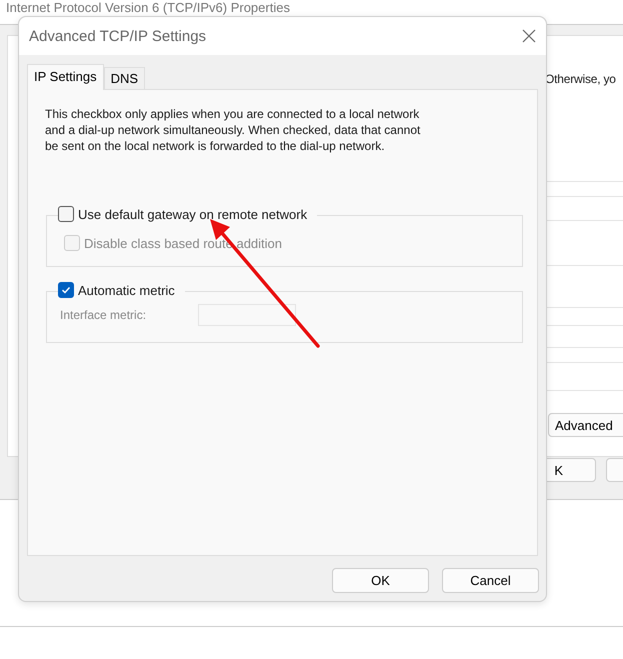  What do you see at coordinates (580, 79) in the screenshot?
I see `description-text: Otherwise, yo` at bounding box center [580, 79].